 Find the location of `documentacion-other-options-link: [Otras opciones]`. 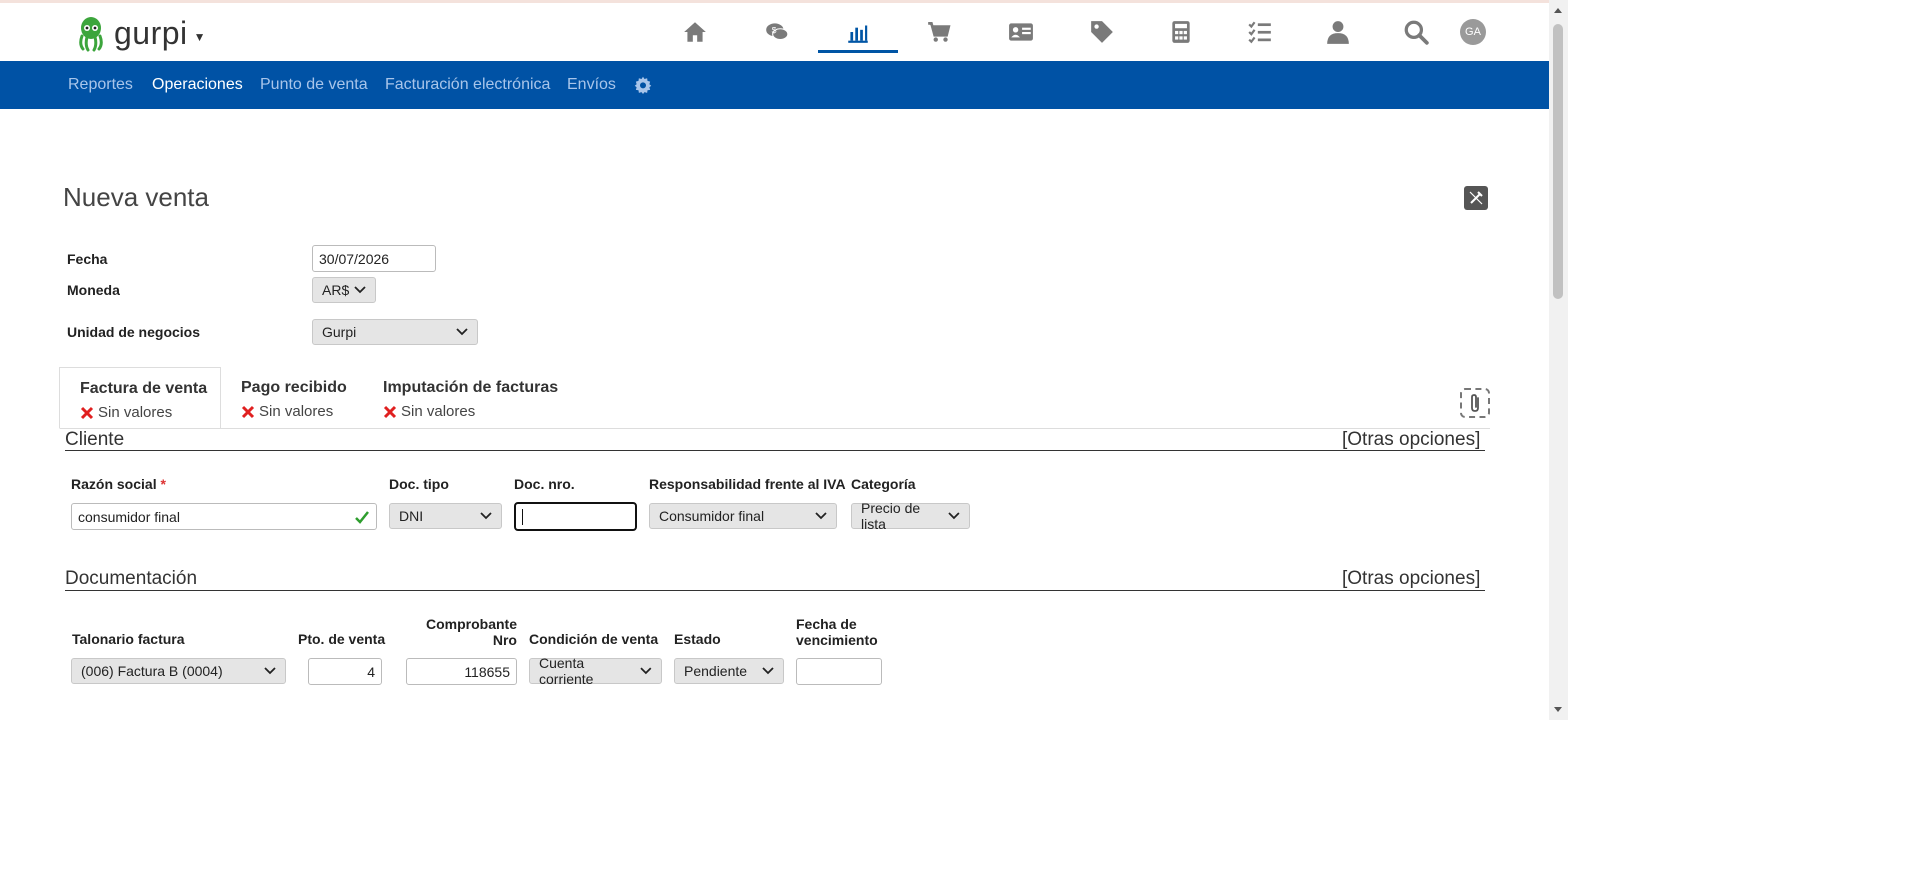

documentacion-other-options-link: [Otras opciones] is located at coordinates (1411, 579).